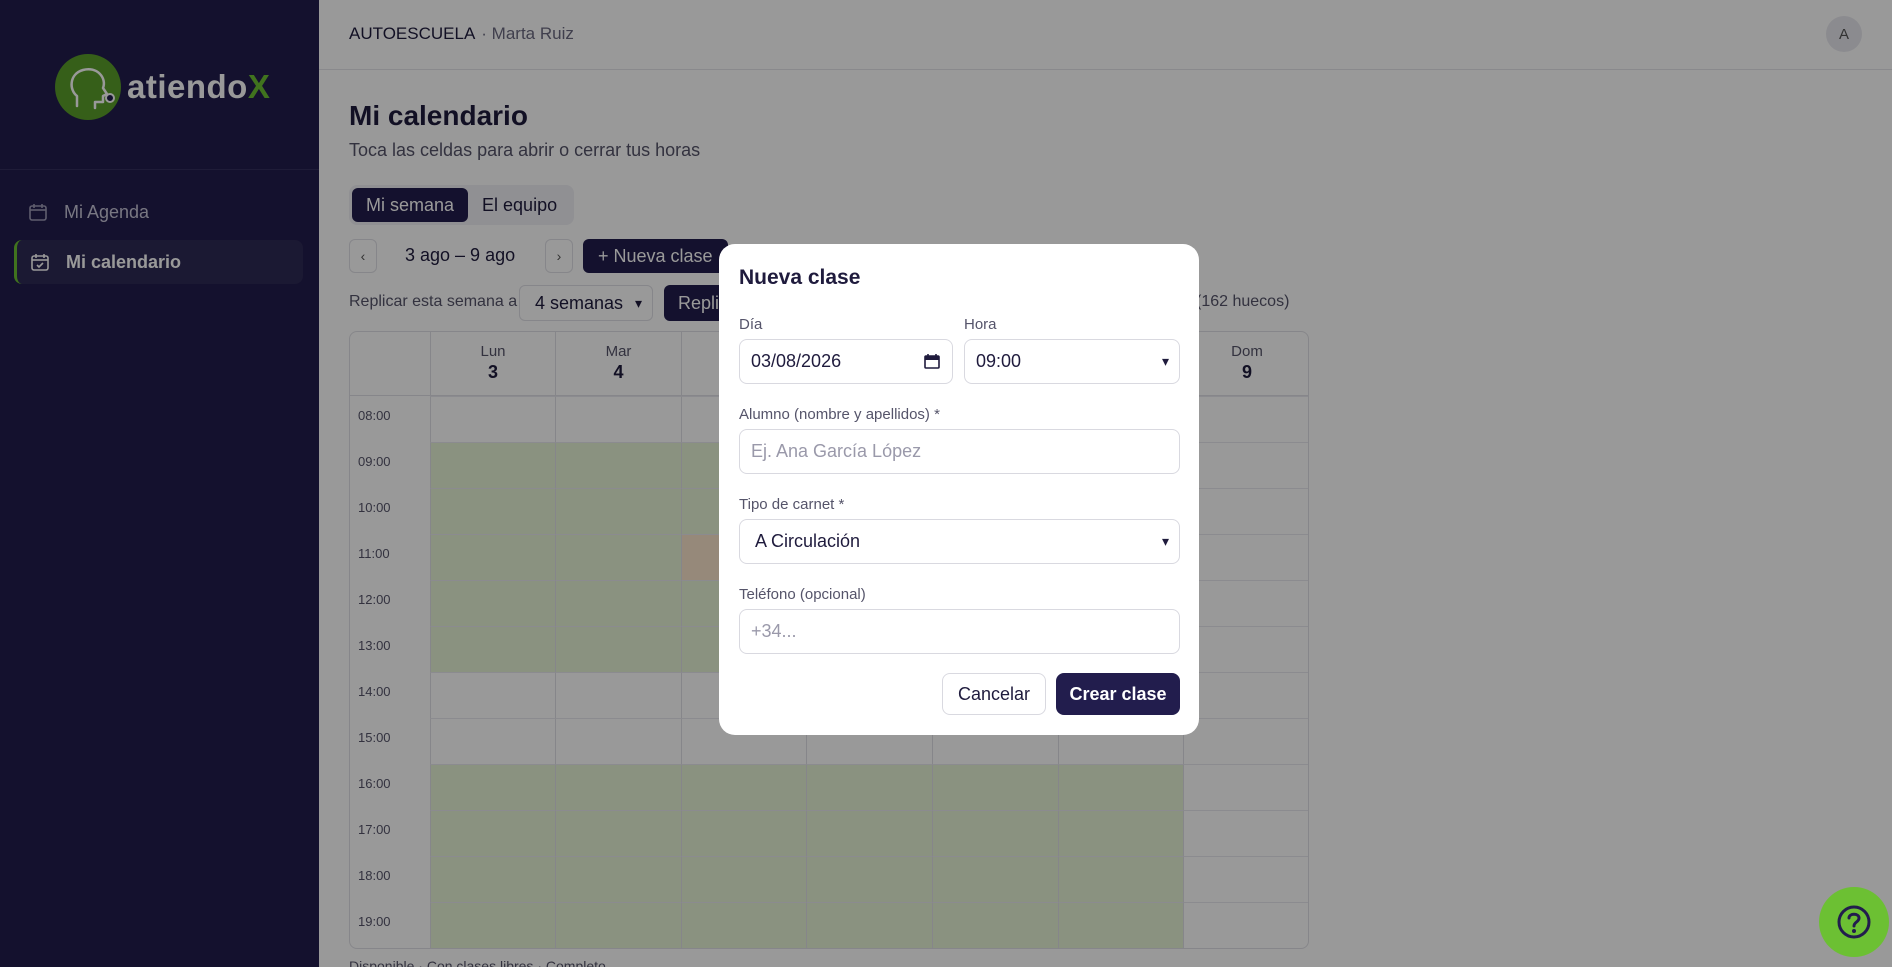 Image resolution: width=1892 pixels, height=967 pixels. What do you see at coordinates (839, 414) in the screenshot?
I see `student-label: Alumno (nombre y apellidos) *` at bounding box center [839, 414].